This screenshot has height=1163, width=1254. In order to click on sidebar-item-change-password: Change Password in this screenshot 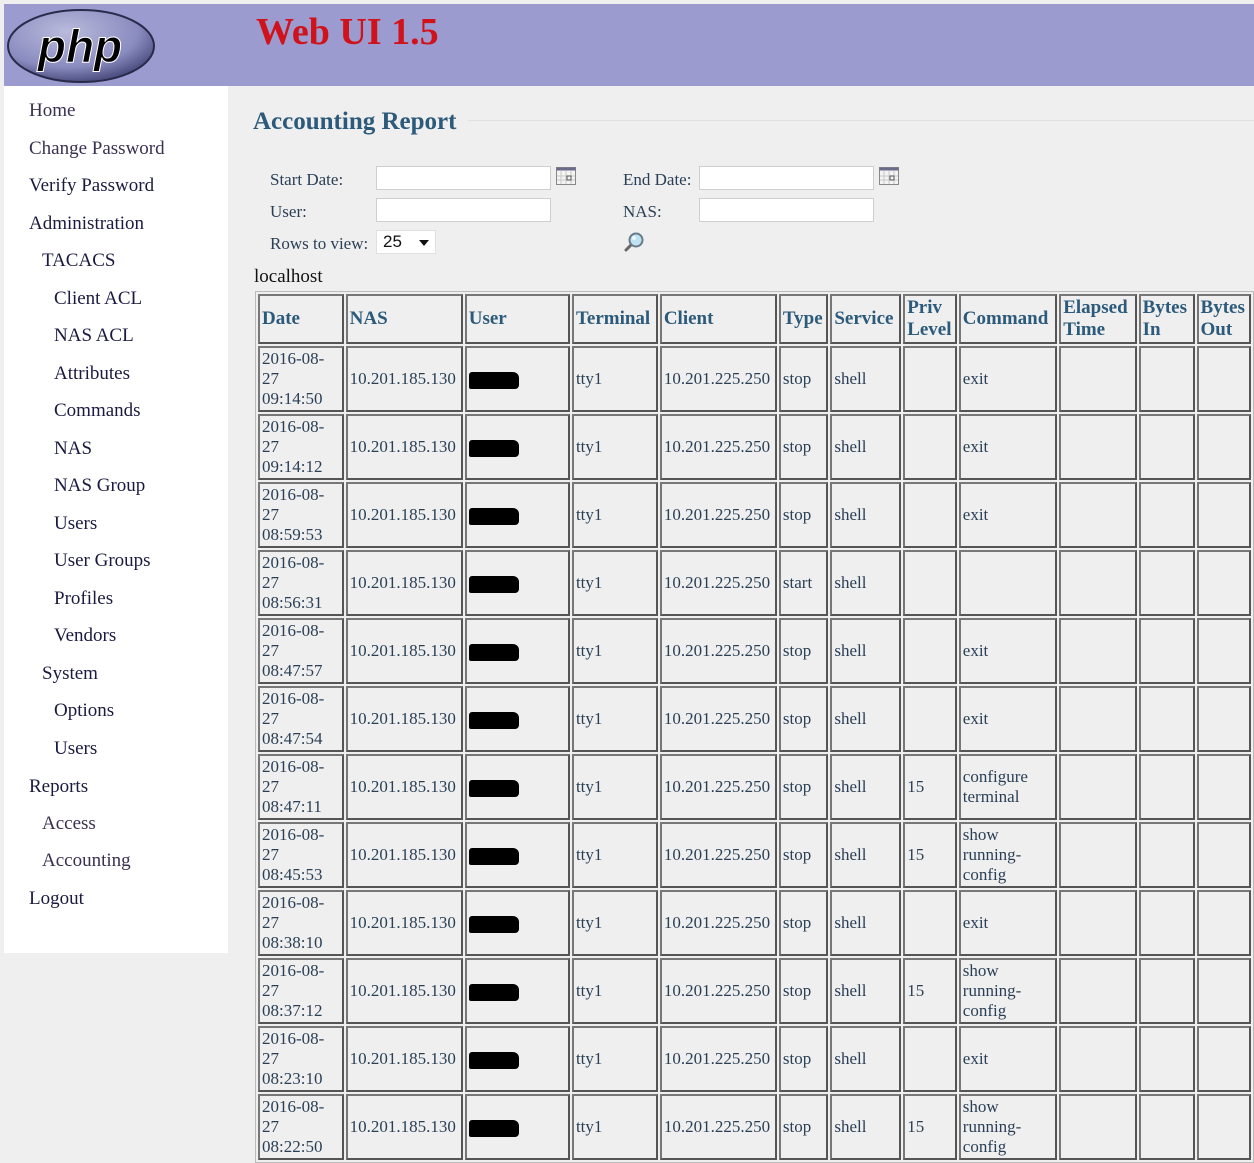, I will do `click(97, 149)`.